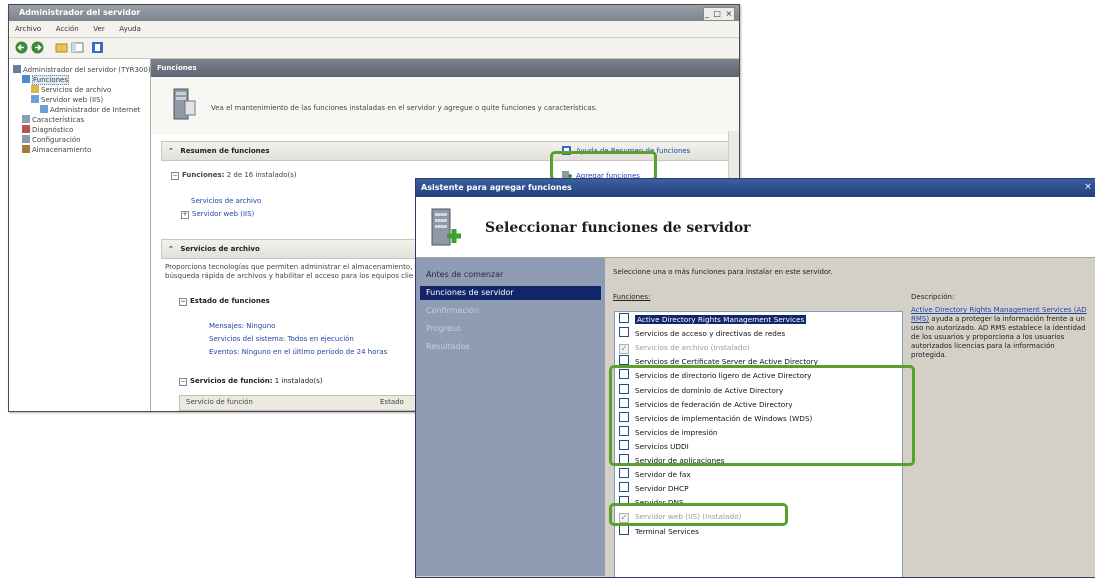  I want to click on installed-role-web-server: + Servidor web (IIS), so click(217, 214).